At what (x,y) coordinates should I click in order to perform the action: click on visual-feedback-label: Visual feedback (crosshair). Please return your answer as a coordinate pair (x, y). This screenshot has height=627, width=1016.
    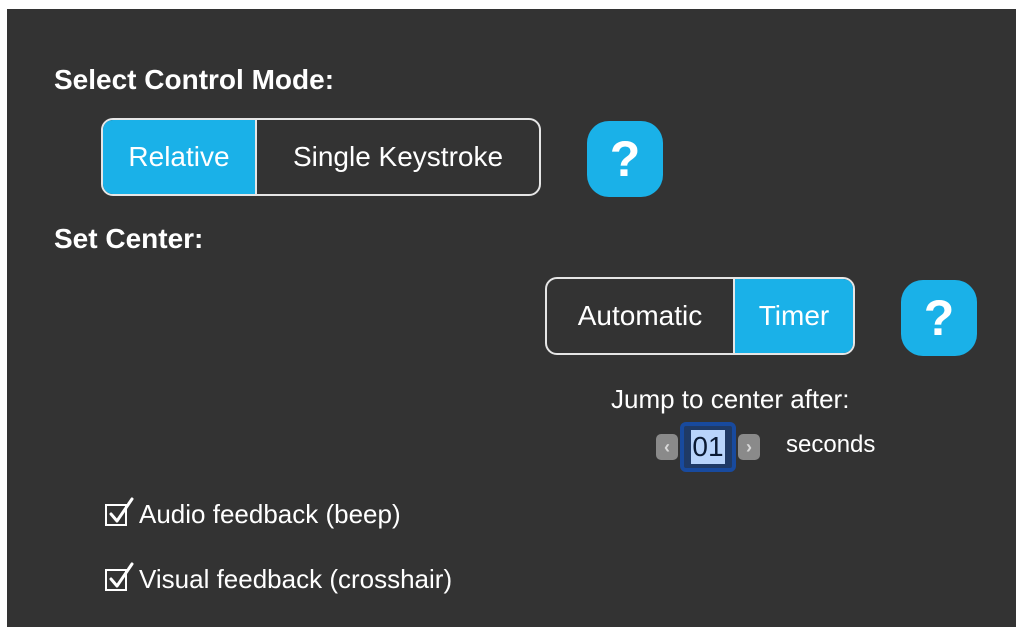
    Looking at the image, I should click on (296, 579).